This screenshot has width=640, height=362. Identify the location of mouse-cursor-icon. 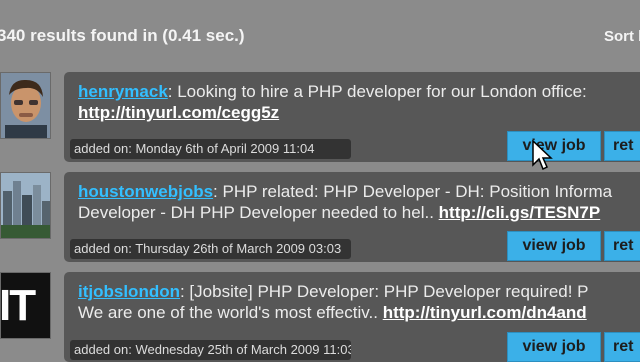
(542, 155).